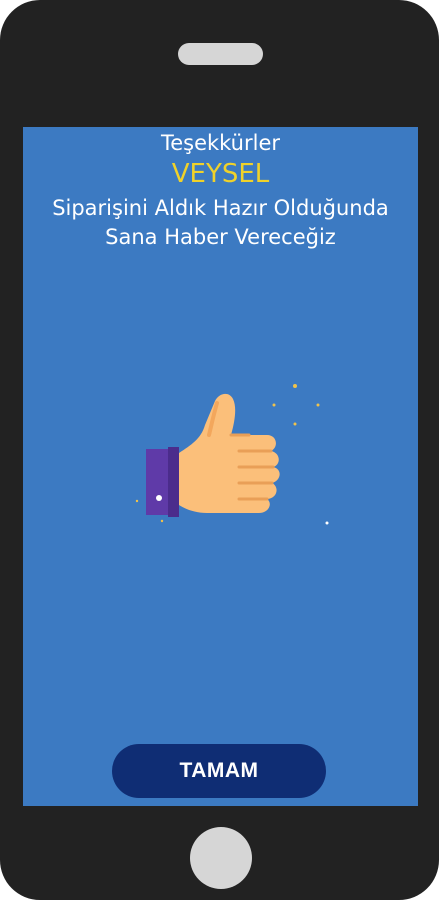 The height and width of the screenshot is (900, 439). Describe the element at coordinates (236, 457) in the screenshot. I see `thumbs-up-icon` at that location.